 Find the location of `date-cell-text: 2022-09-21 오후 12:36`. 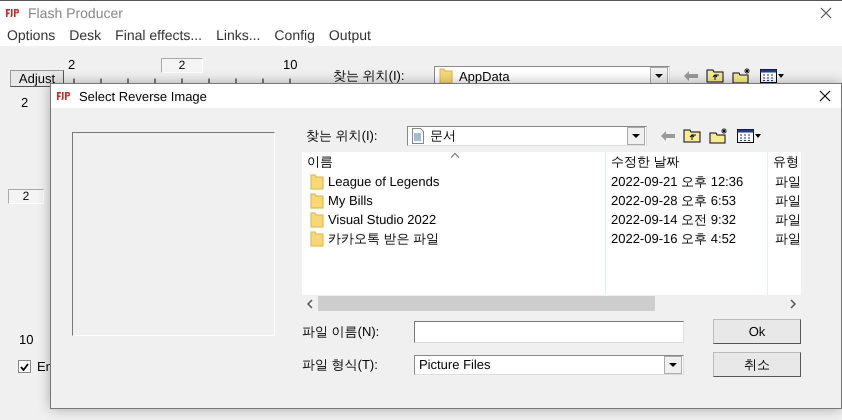

date-cell-text: 2022-09-21 오후 12:36 is located at coordinates (677, 181).